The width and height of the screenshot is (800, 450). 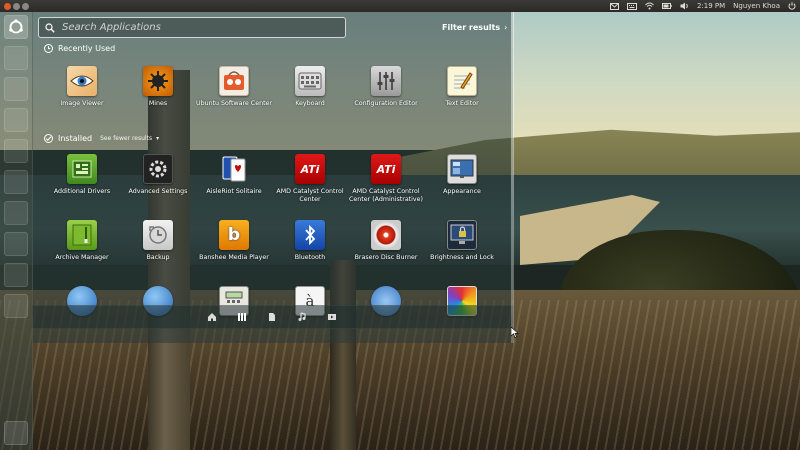 I want to click on volume-icon, so click(x=684, y=6).